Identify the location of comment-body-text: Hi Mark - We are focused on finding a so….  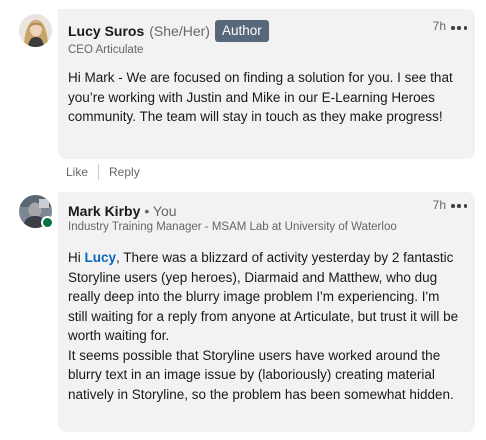
(260, 97).